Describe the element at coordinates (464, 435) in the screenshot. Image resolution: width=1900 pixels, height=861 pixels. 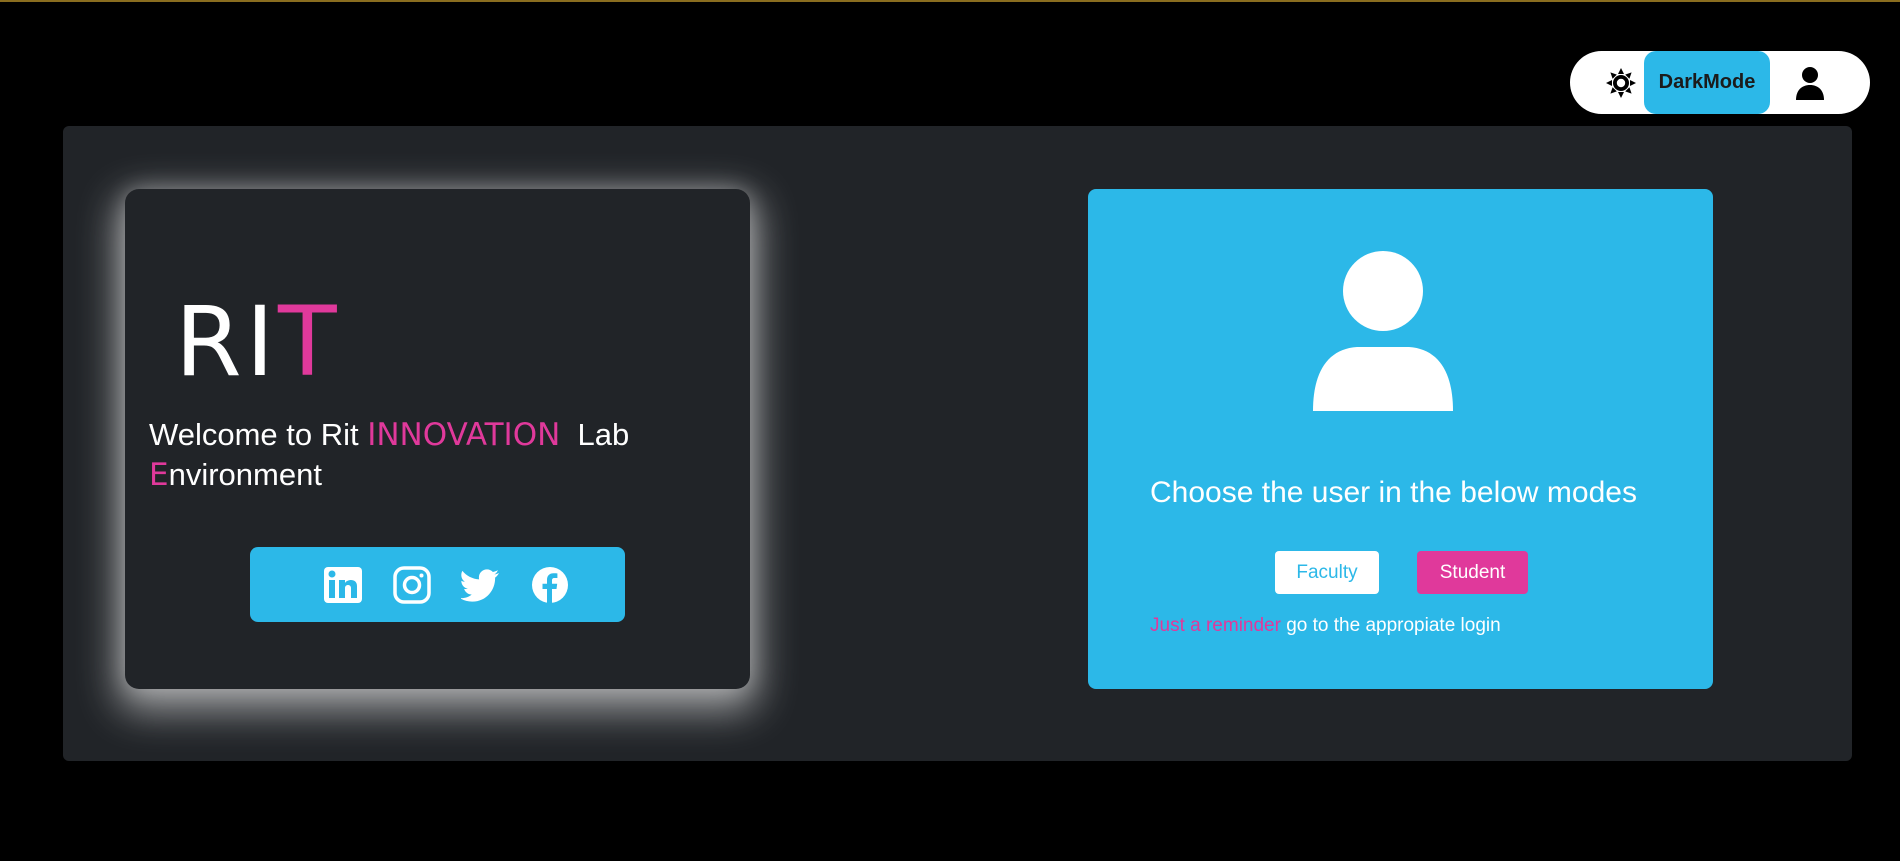
I see `welcome-innovation: INNOVATION` at that location.